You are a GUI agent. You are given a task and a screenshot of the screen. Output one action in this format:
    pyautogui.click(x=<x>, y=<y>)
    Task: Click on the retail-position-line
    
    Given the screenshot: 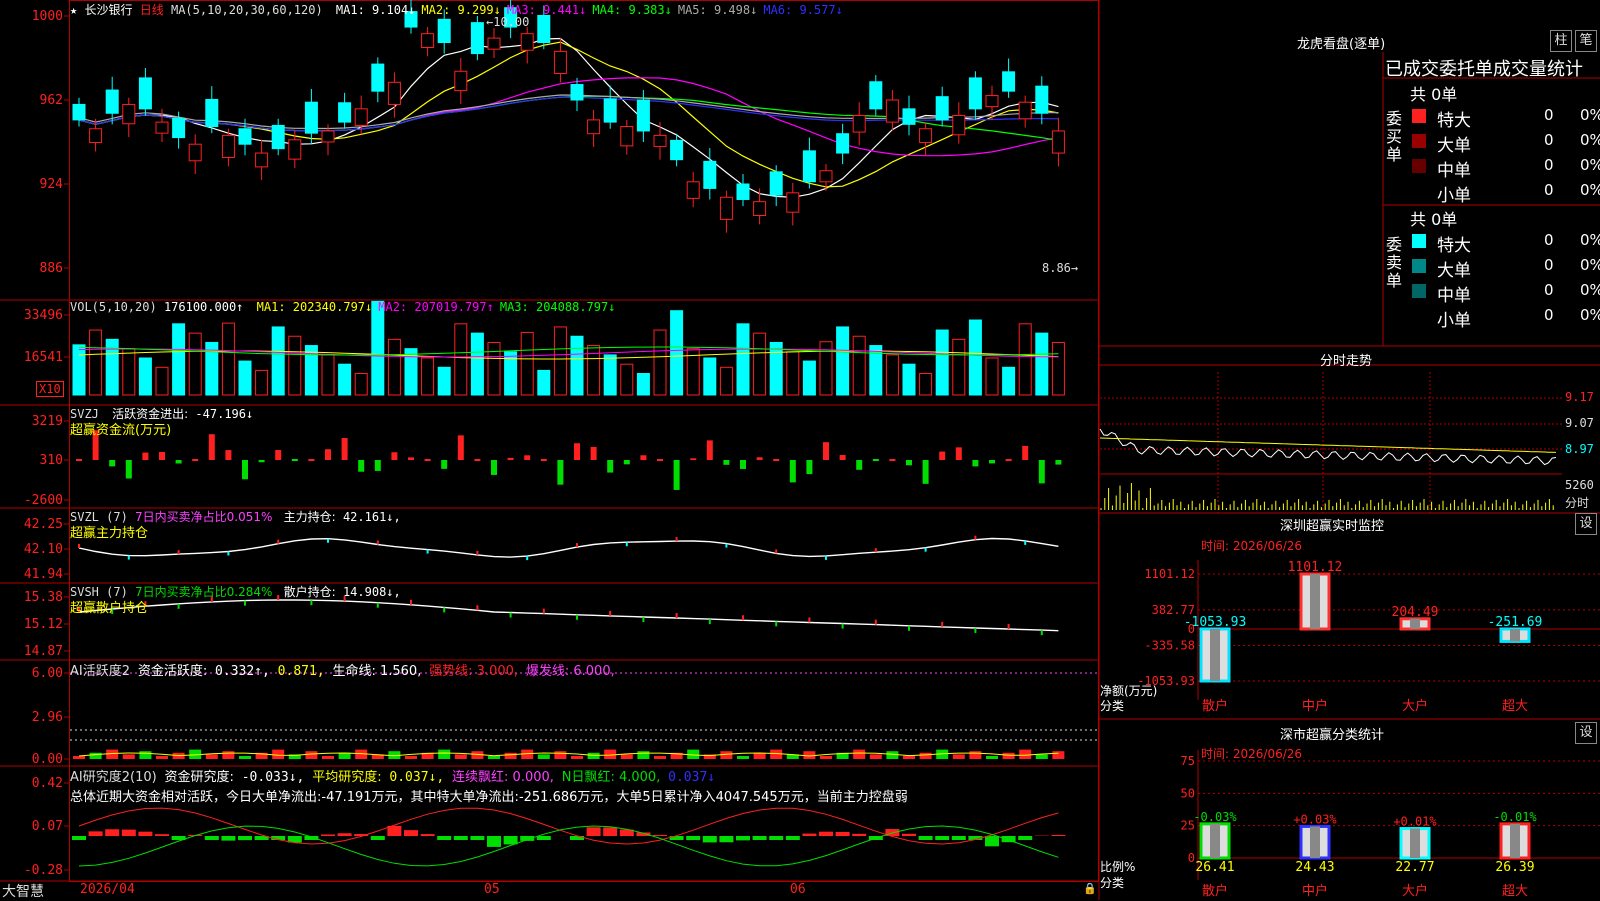 What is the action you would take?
    pyautogui.click(x=568, y=615)
    